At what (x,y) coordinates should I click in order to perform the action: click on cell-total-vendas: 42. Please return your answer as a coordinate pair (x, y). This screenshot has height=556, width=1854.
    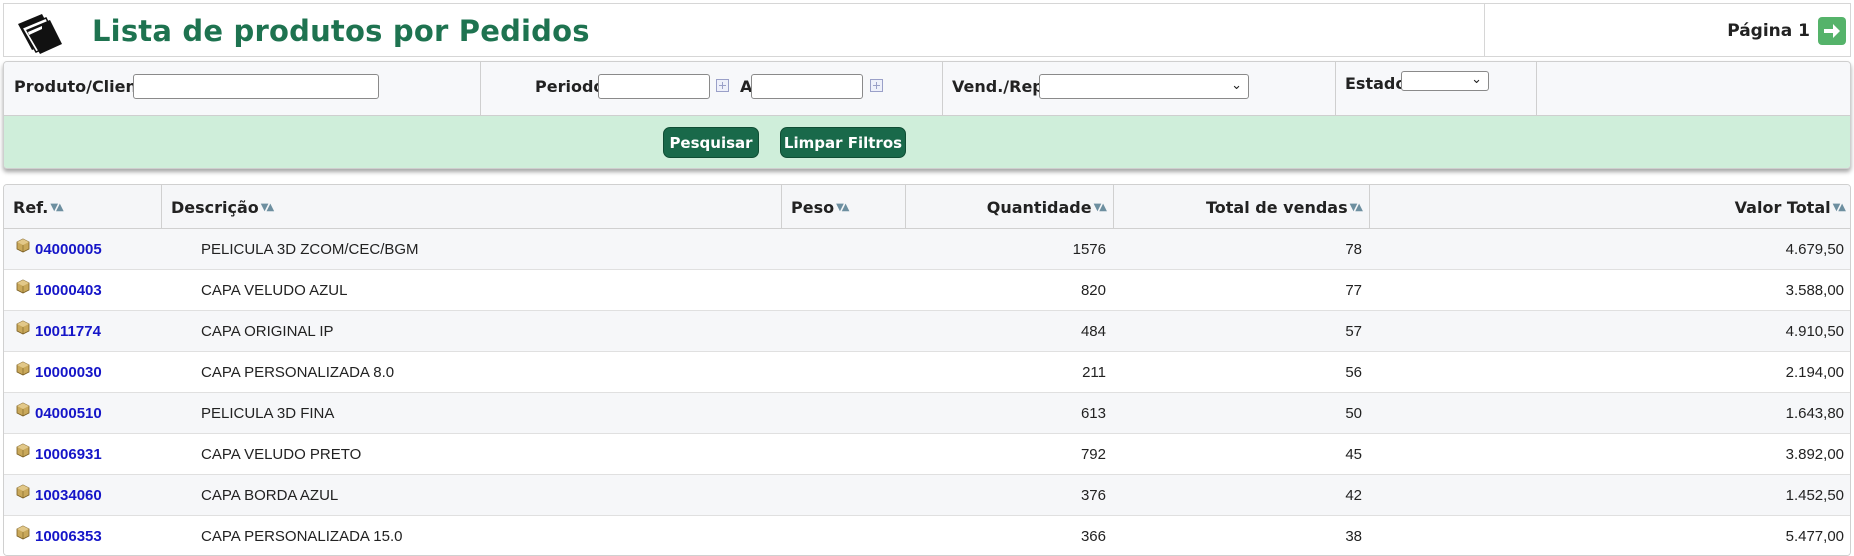
    Looking at the image, I should click on (1353, 495).